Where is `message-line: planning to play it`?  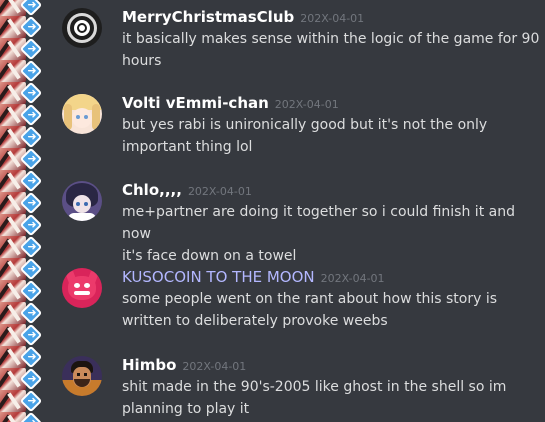 message-line: planning to play it is located at coordinates (186, 409).